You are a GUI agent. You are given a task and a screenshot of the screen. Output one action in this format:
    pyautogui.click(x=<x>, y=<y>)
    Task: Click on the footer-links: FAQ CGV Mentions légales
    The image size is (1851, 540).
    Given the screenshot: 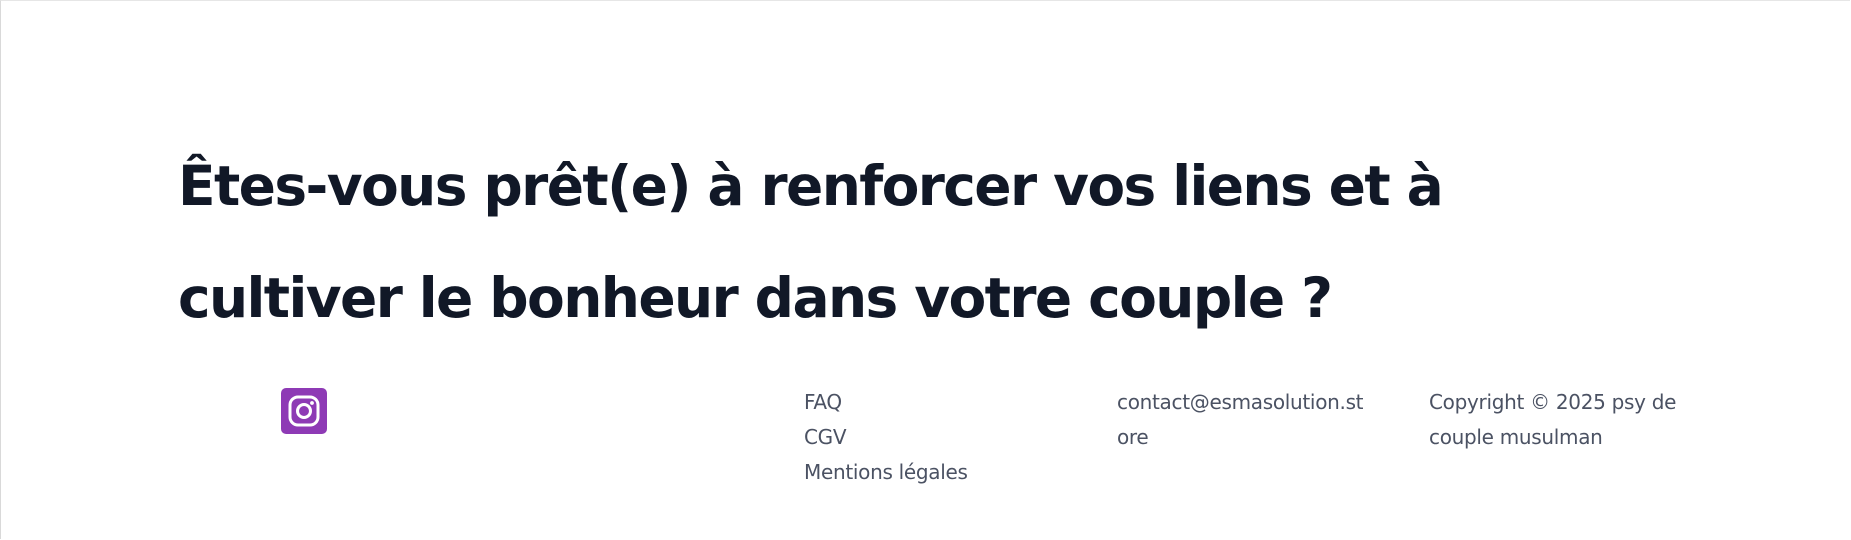 What is the action you would take?
    pyautogui.click(x=886, y=437)
    